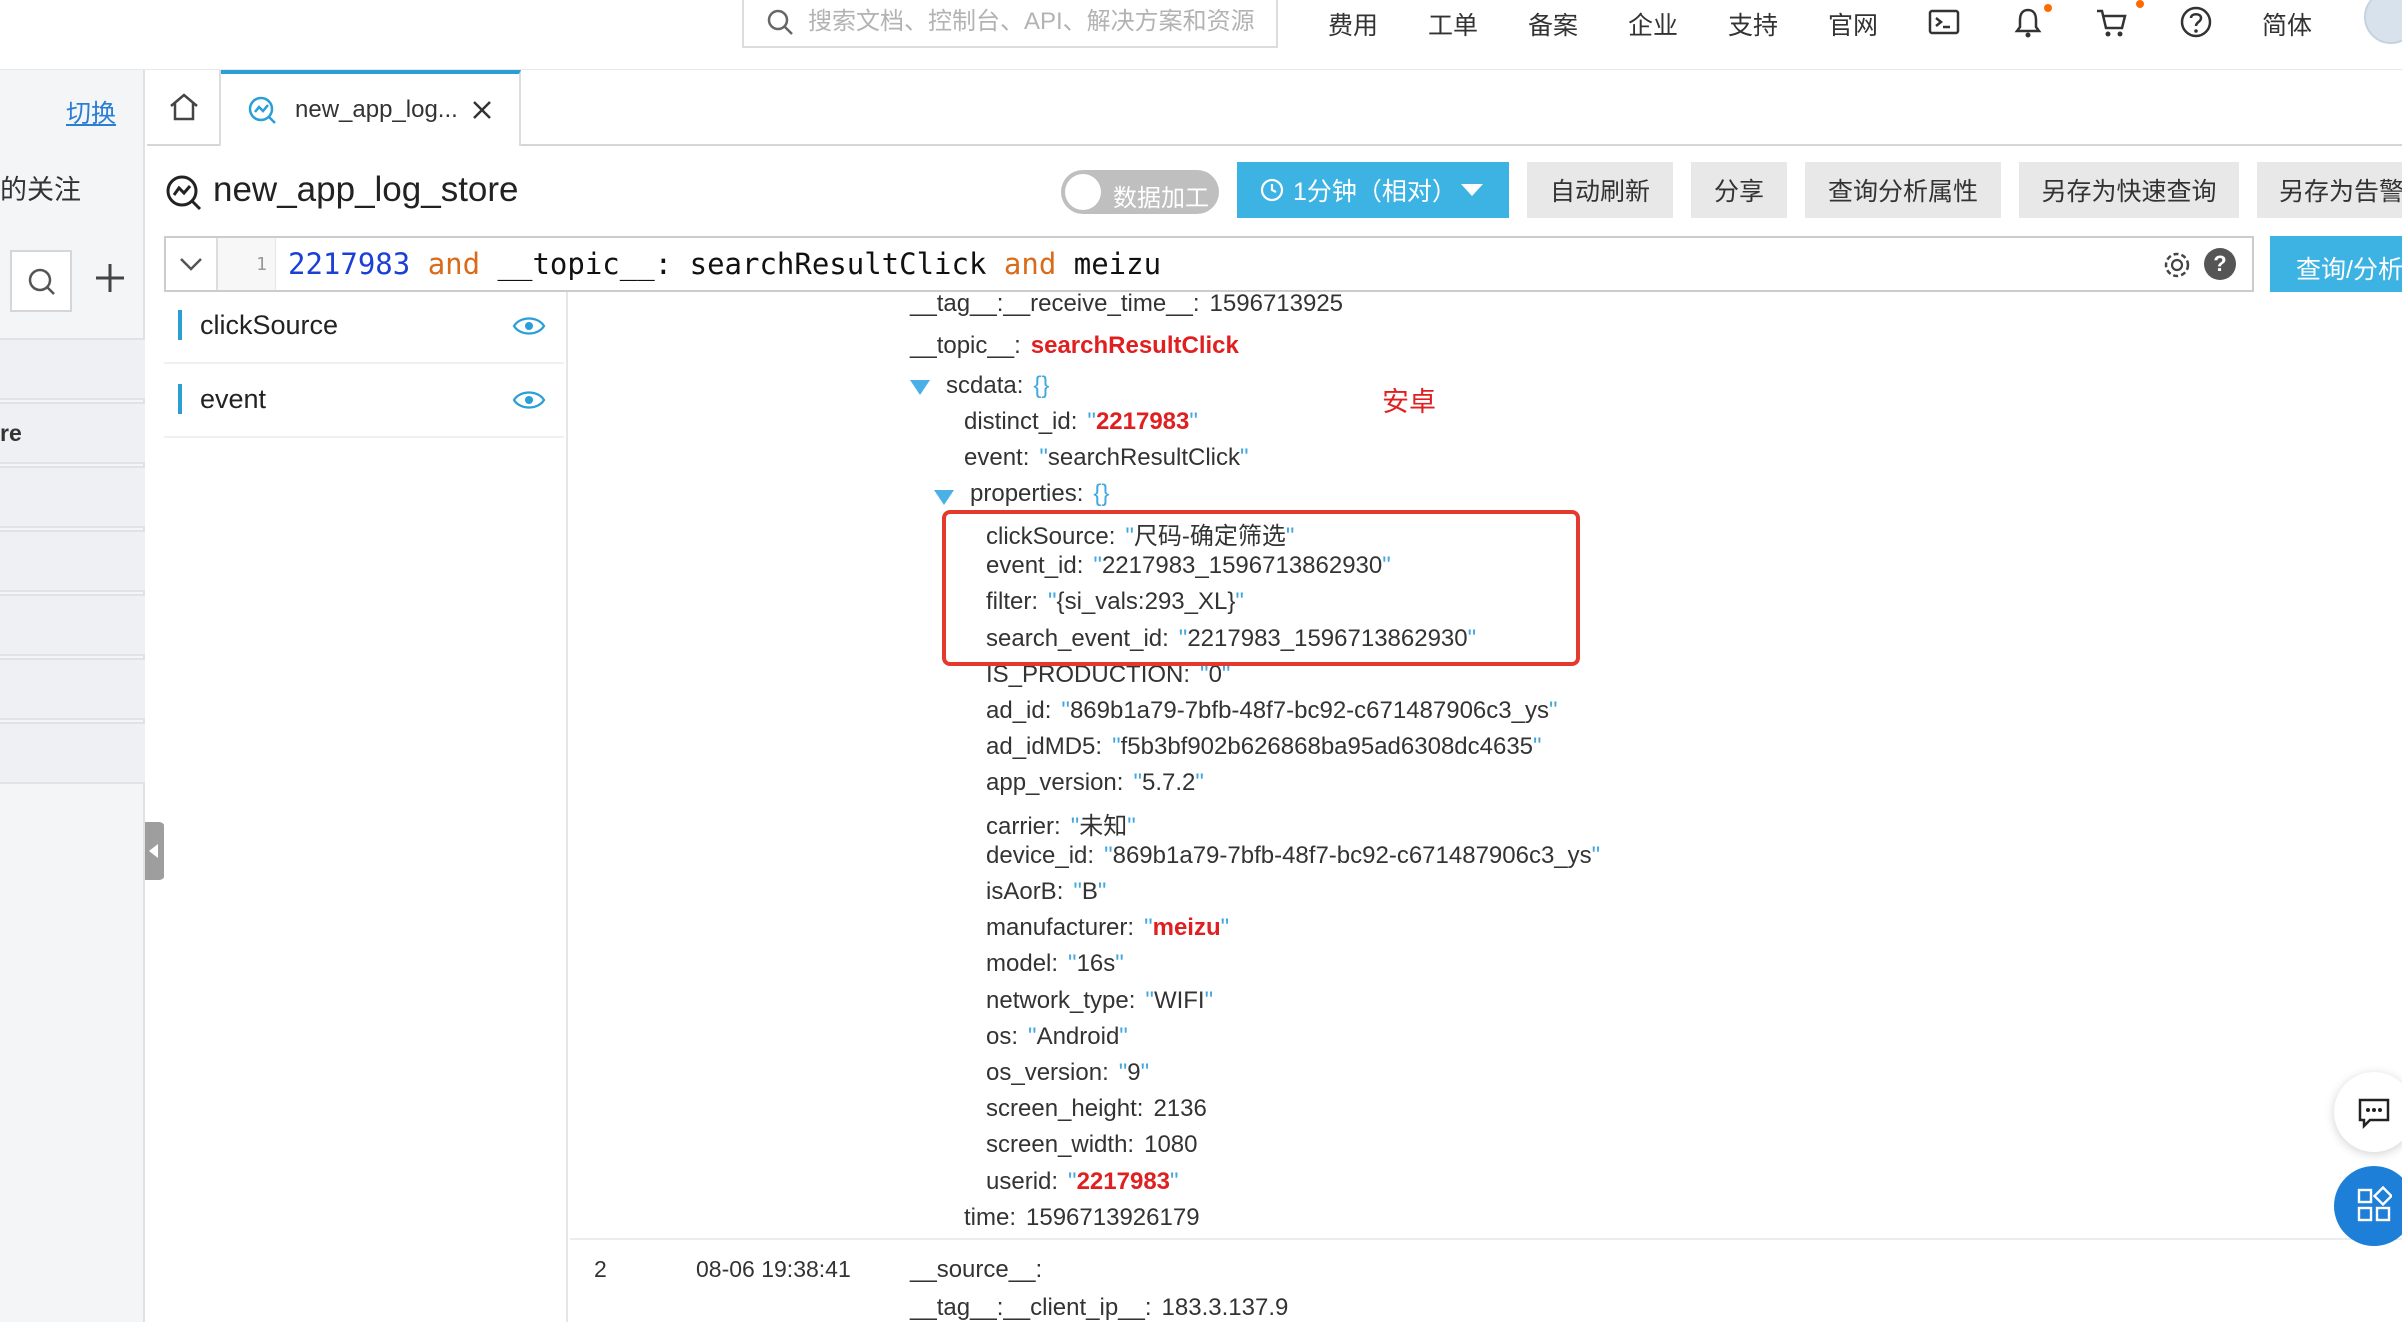 This screenshot has width=2402, height=1322. I want to click on field-sidebar: clickSource event, so click(366, 807).